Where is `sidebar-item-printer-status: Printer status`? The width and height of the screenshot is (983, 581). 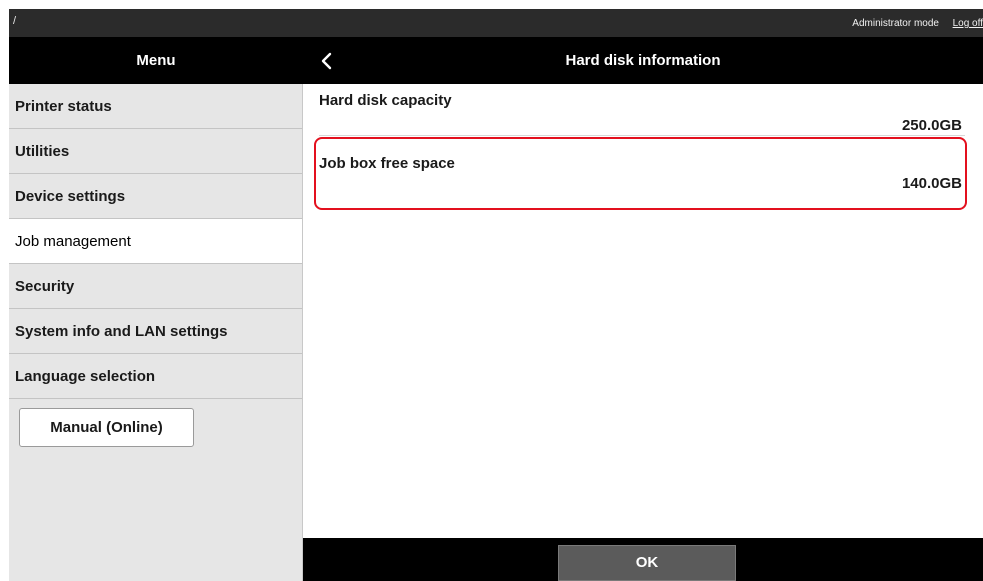 sidebar-item-printer-status: Printer status is located at coordinates (155, 106).